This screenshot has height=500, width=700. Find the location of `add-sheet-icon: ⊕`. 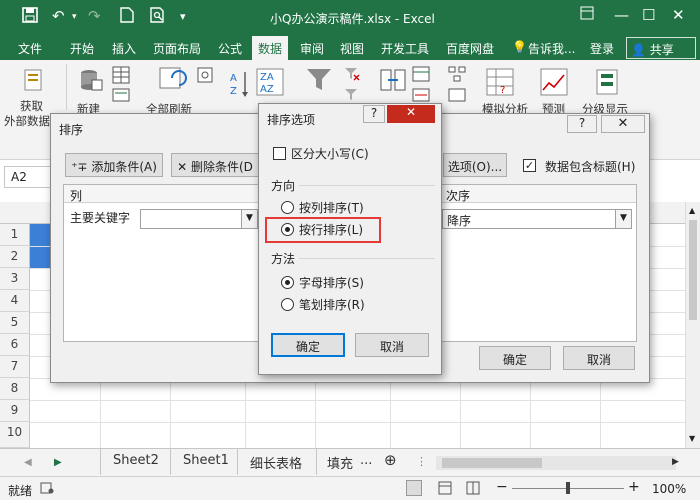

add-sheet-icon: ⊕ is located at coordinates (390, 460).